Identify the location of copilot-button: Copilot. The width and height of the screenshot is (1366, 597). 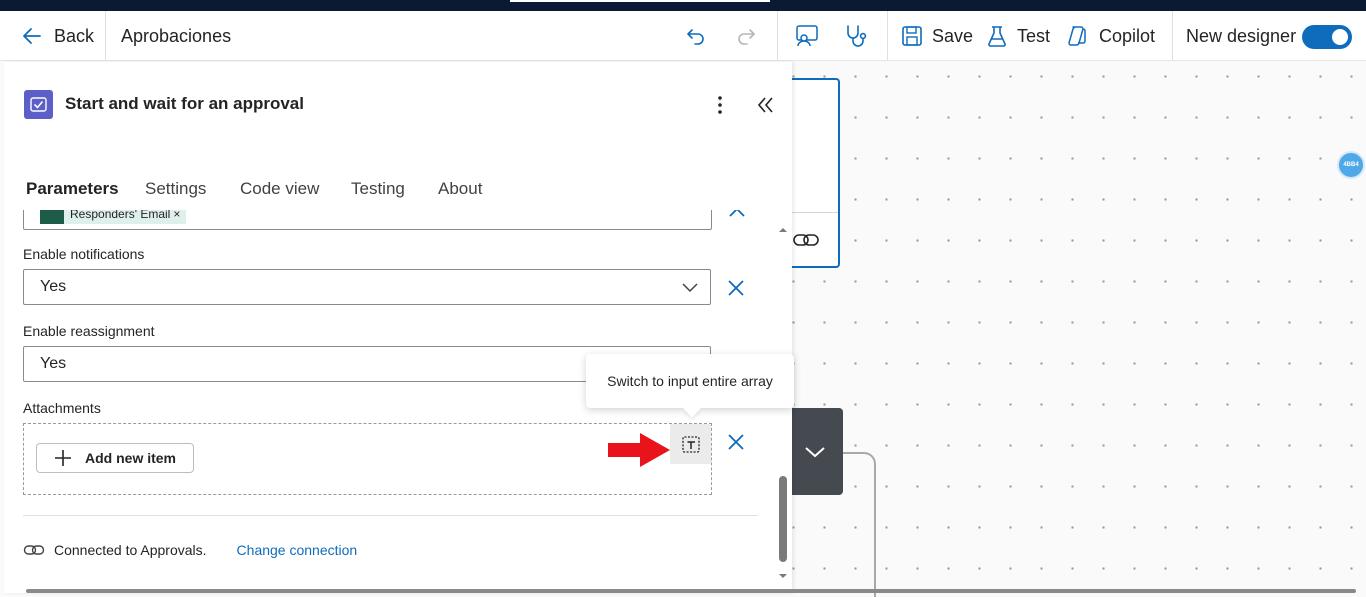
(1110, 36).